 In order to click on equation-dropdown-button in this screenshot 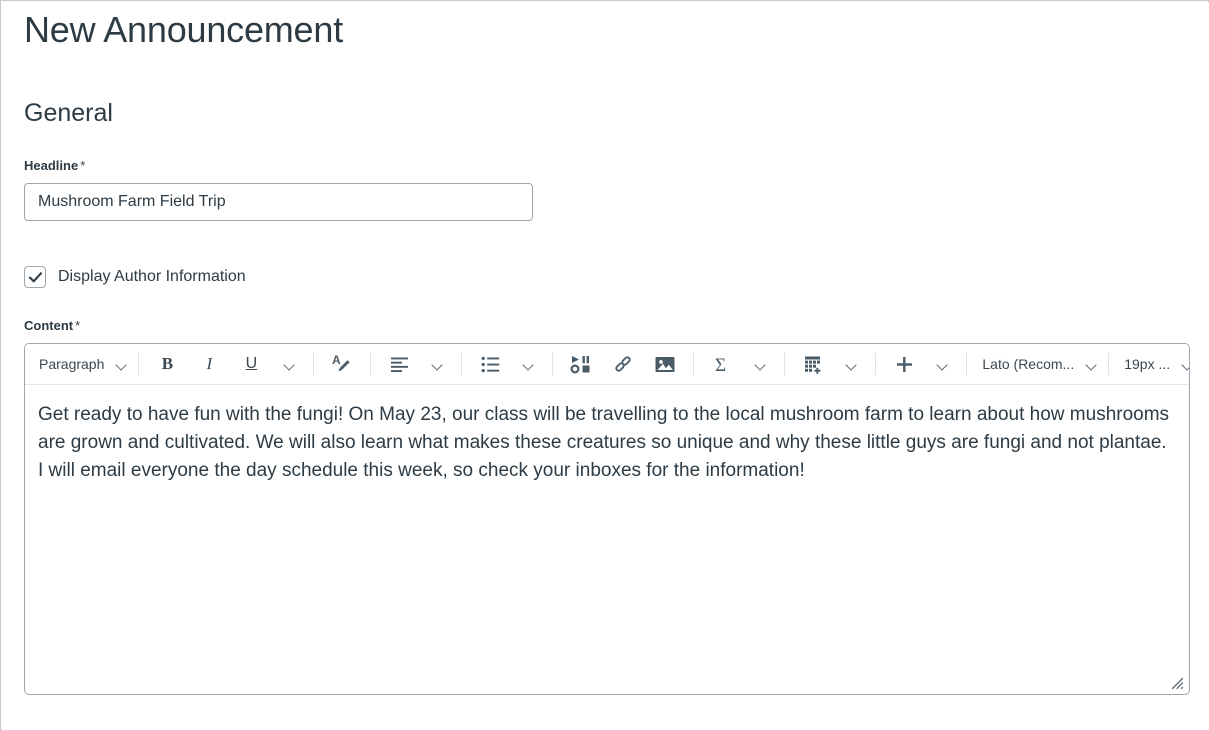, I will do `click(760, 364)`.